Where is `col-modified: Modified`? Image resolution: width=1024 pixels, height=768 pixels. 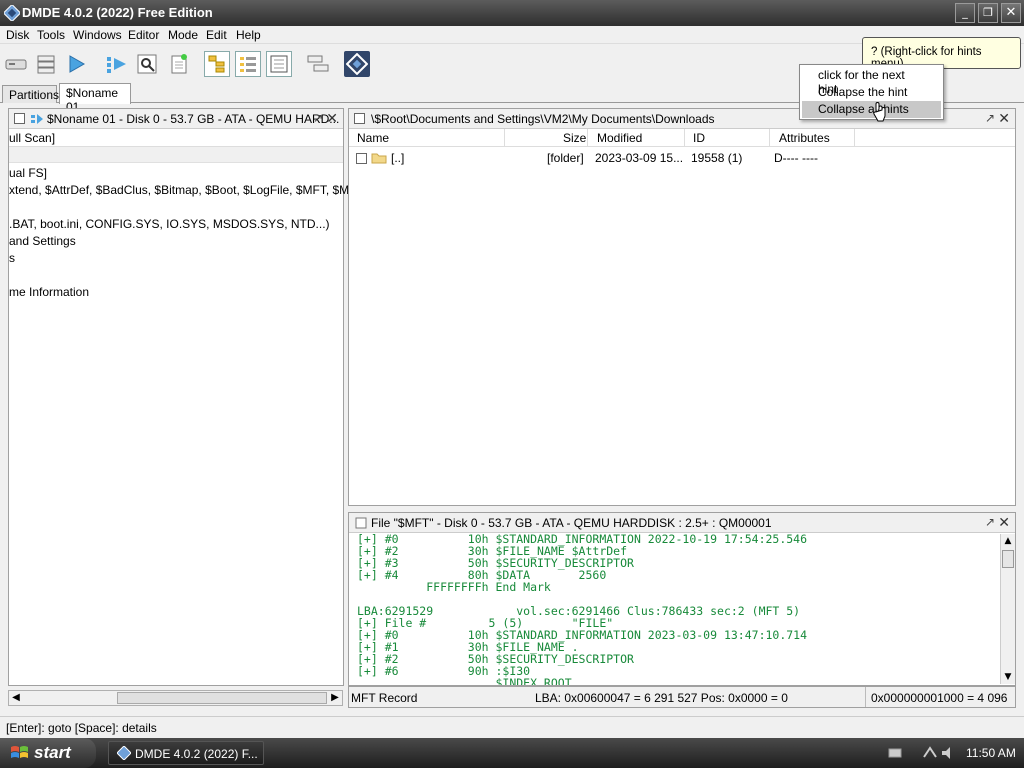 col-modified: Modified is located at coordinates (619, 138).